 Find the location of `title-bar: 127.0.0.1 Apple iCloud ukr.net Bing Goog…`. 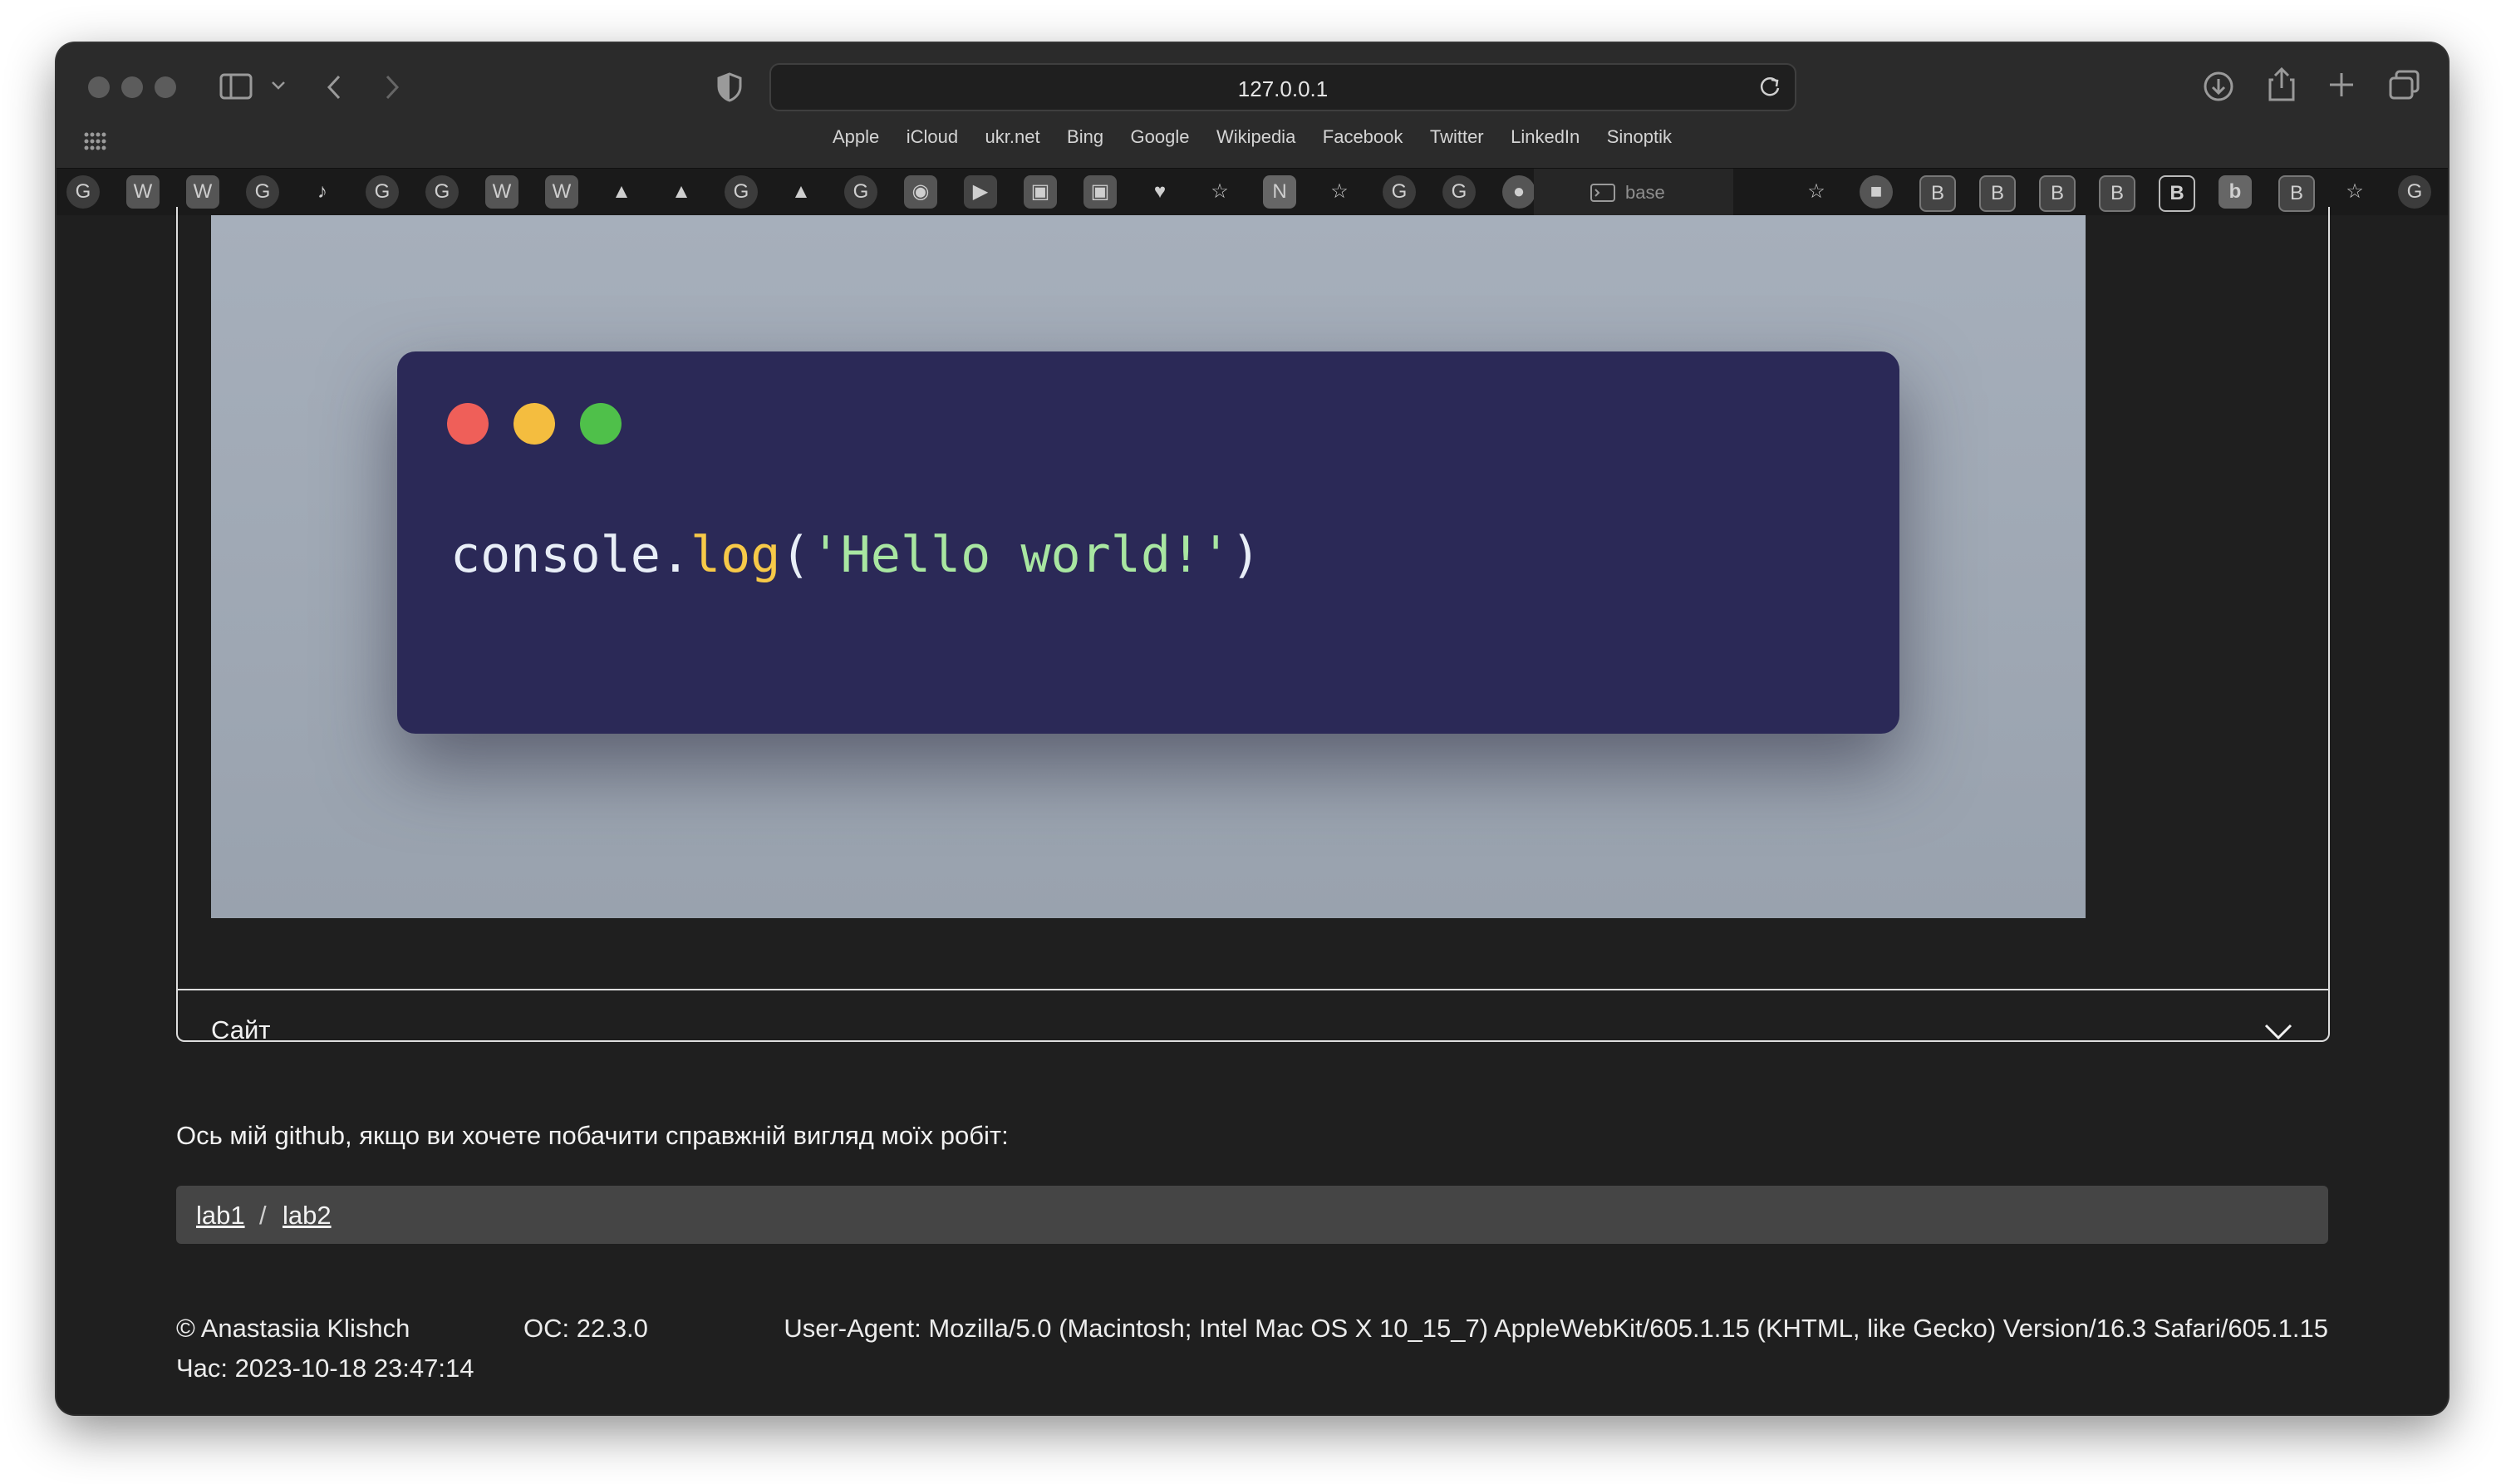

title-bar: 127.0.0.1 Apple iCloud ukr.net Bing Goog… is located at coordinates (1252, 105).